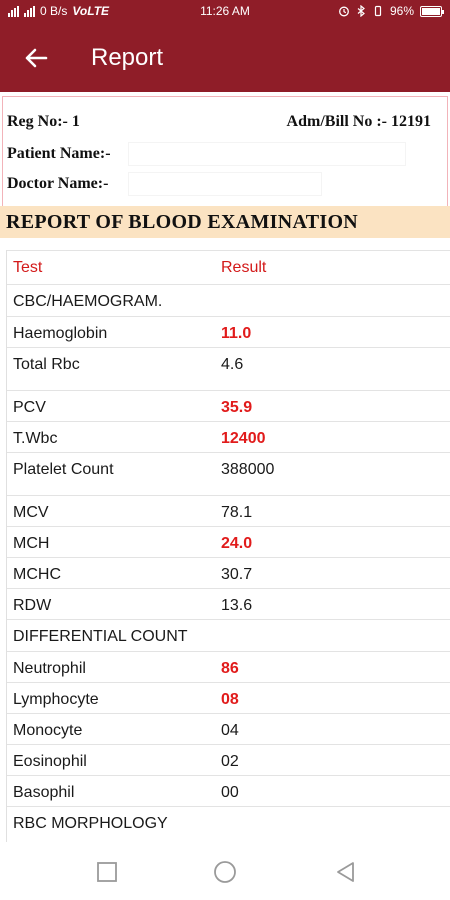 This screenshot has height=900, width=450. I want to click on patient-name-field, so click(267, 154).